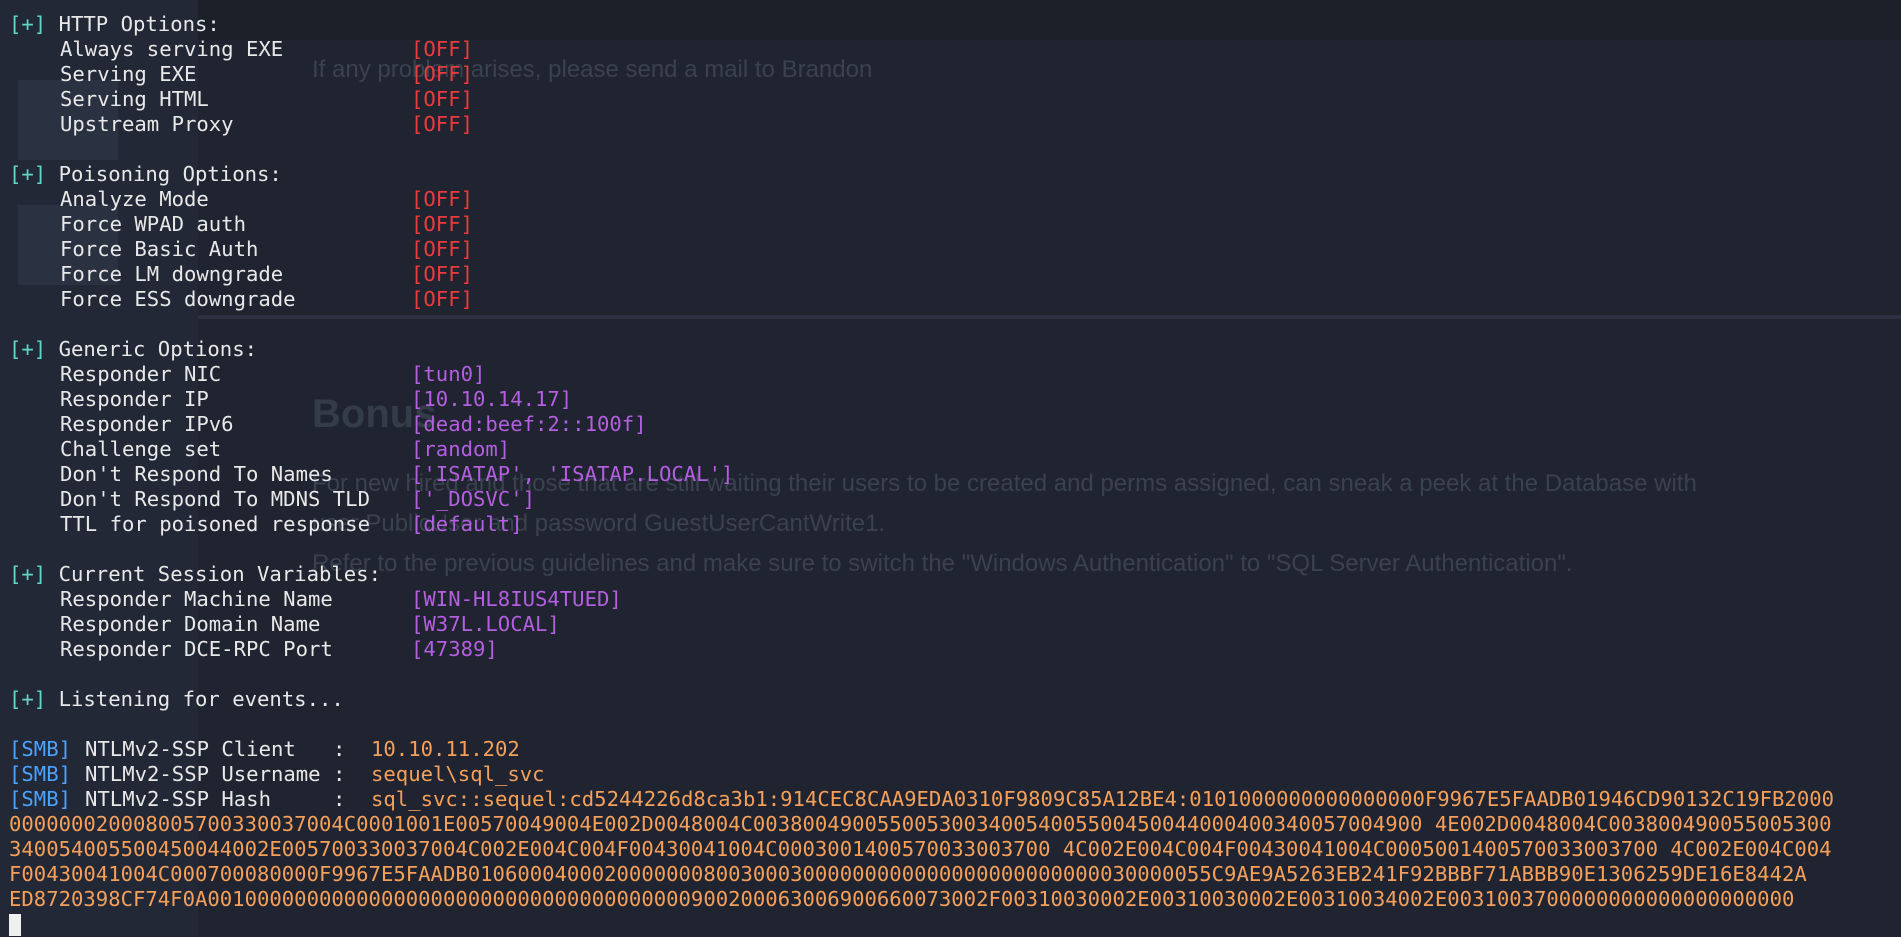  Describe the element at coordinates (128, 74) in the screenshot. I see `option-label: Serving EXE` at that location.